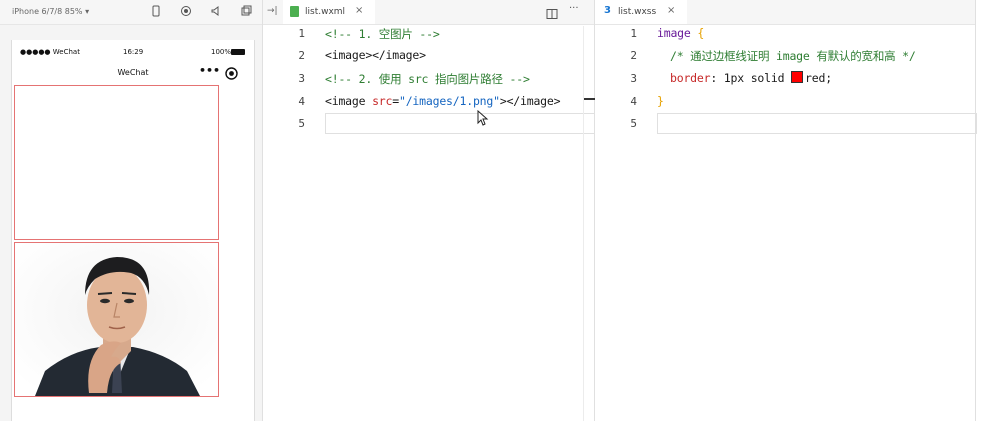  Describe the element at coordinates (382, 34) in the screenshot. I see `code-line-1: <!-- 1. 空图片 -->` at that location.